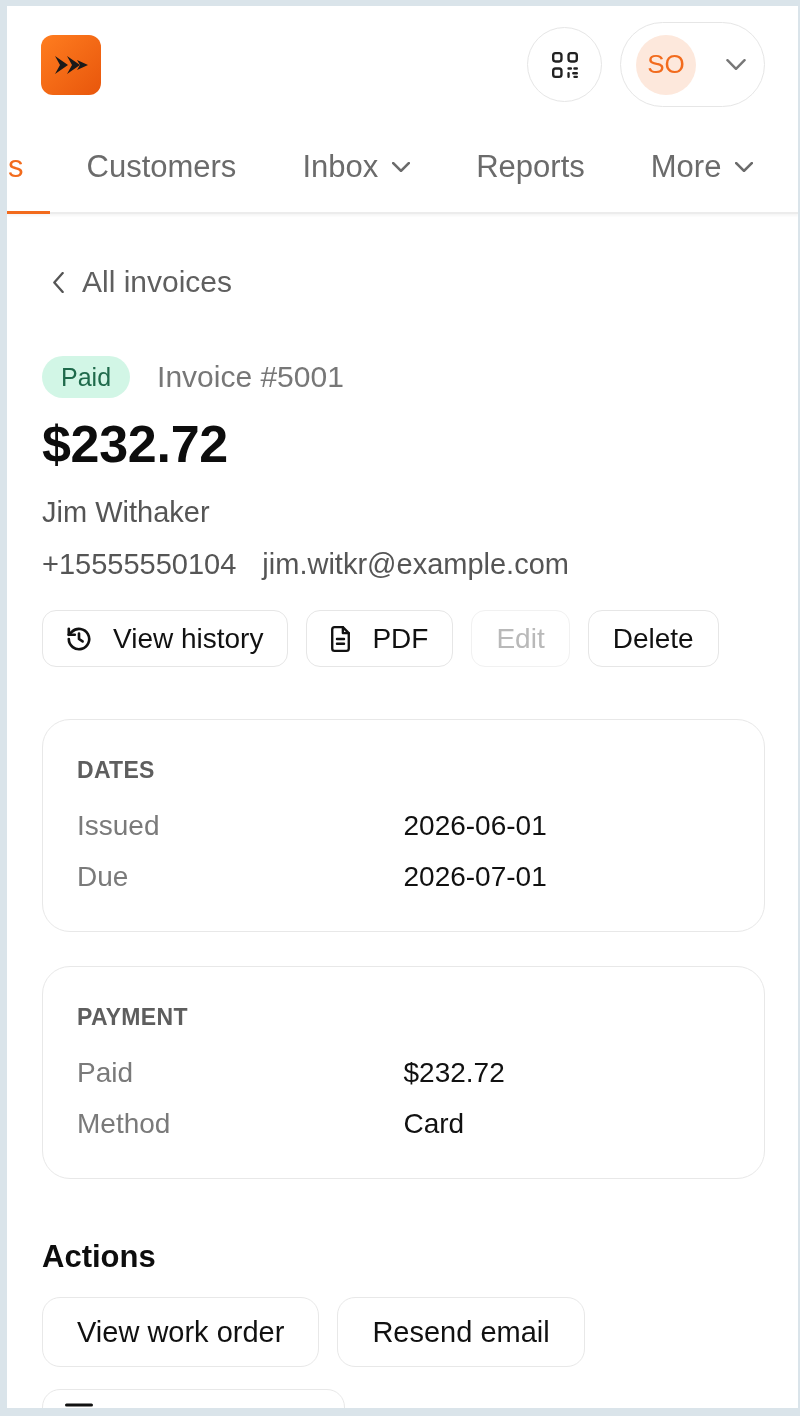 This screenshot has width=800, height=1416. What do you see at coordinates (165, 638) in the screenshot?
I see `toolbar-button: View history` at bounding box center [165, 638].